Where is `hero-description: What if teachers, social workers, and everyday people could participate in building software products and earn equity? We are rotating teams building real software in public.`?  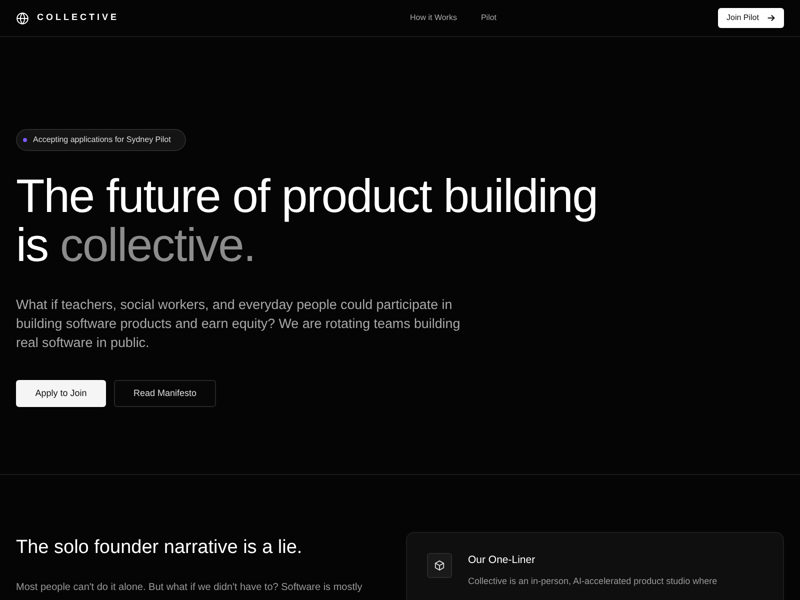 hero-description: What if teachers, social workers, and everyday people could participate in building software products and earn equity? We are rotating teams building real software in public. is located at coordinates (239, 324).